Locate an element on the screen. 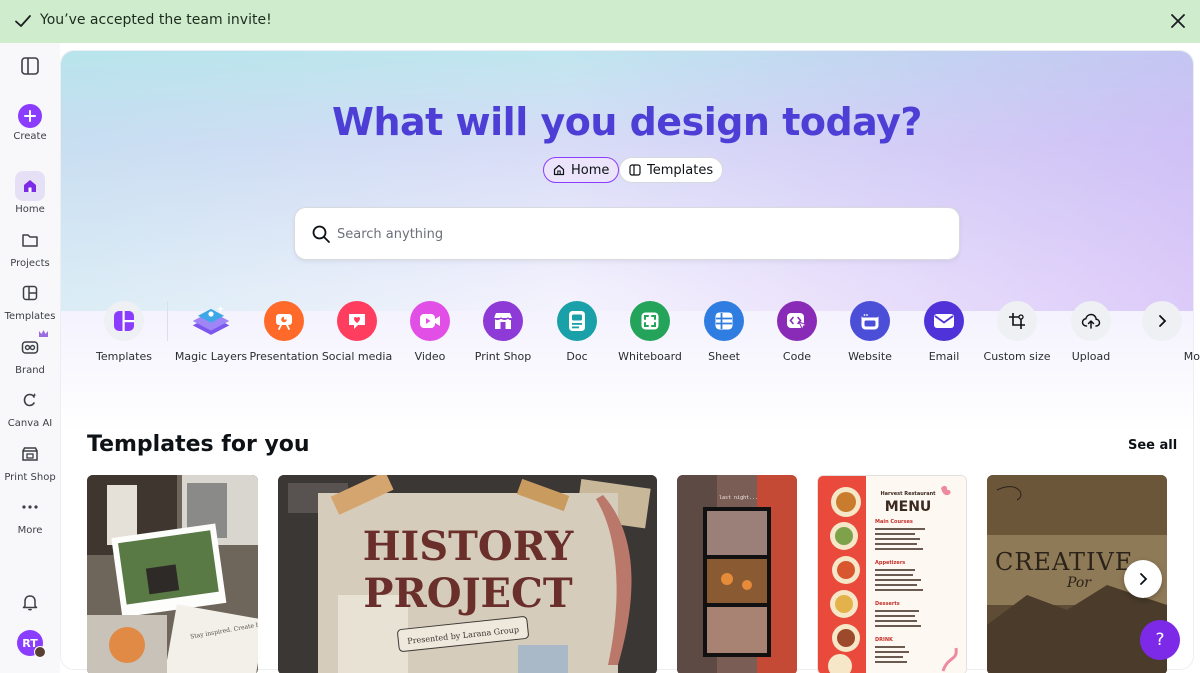 This screenshot has height=673, width=1200. category-social-media: Social media is located at coordinates (357, 332).